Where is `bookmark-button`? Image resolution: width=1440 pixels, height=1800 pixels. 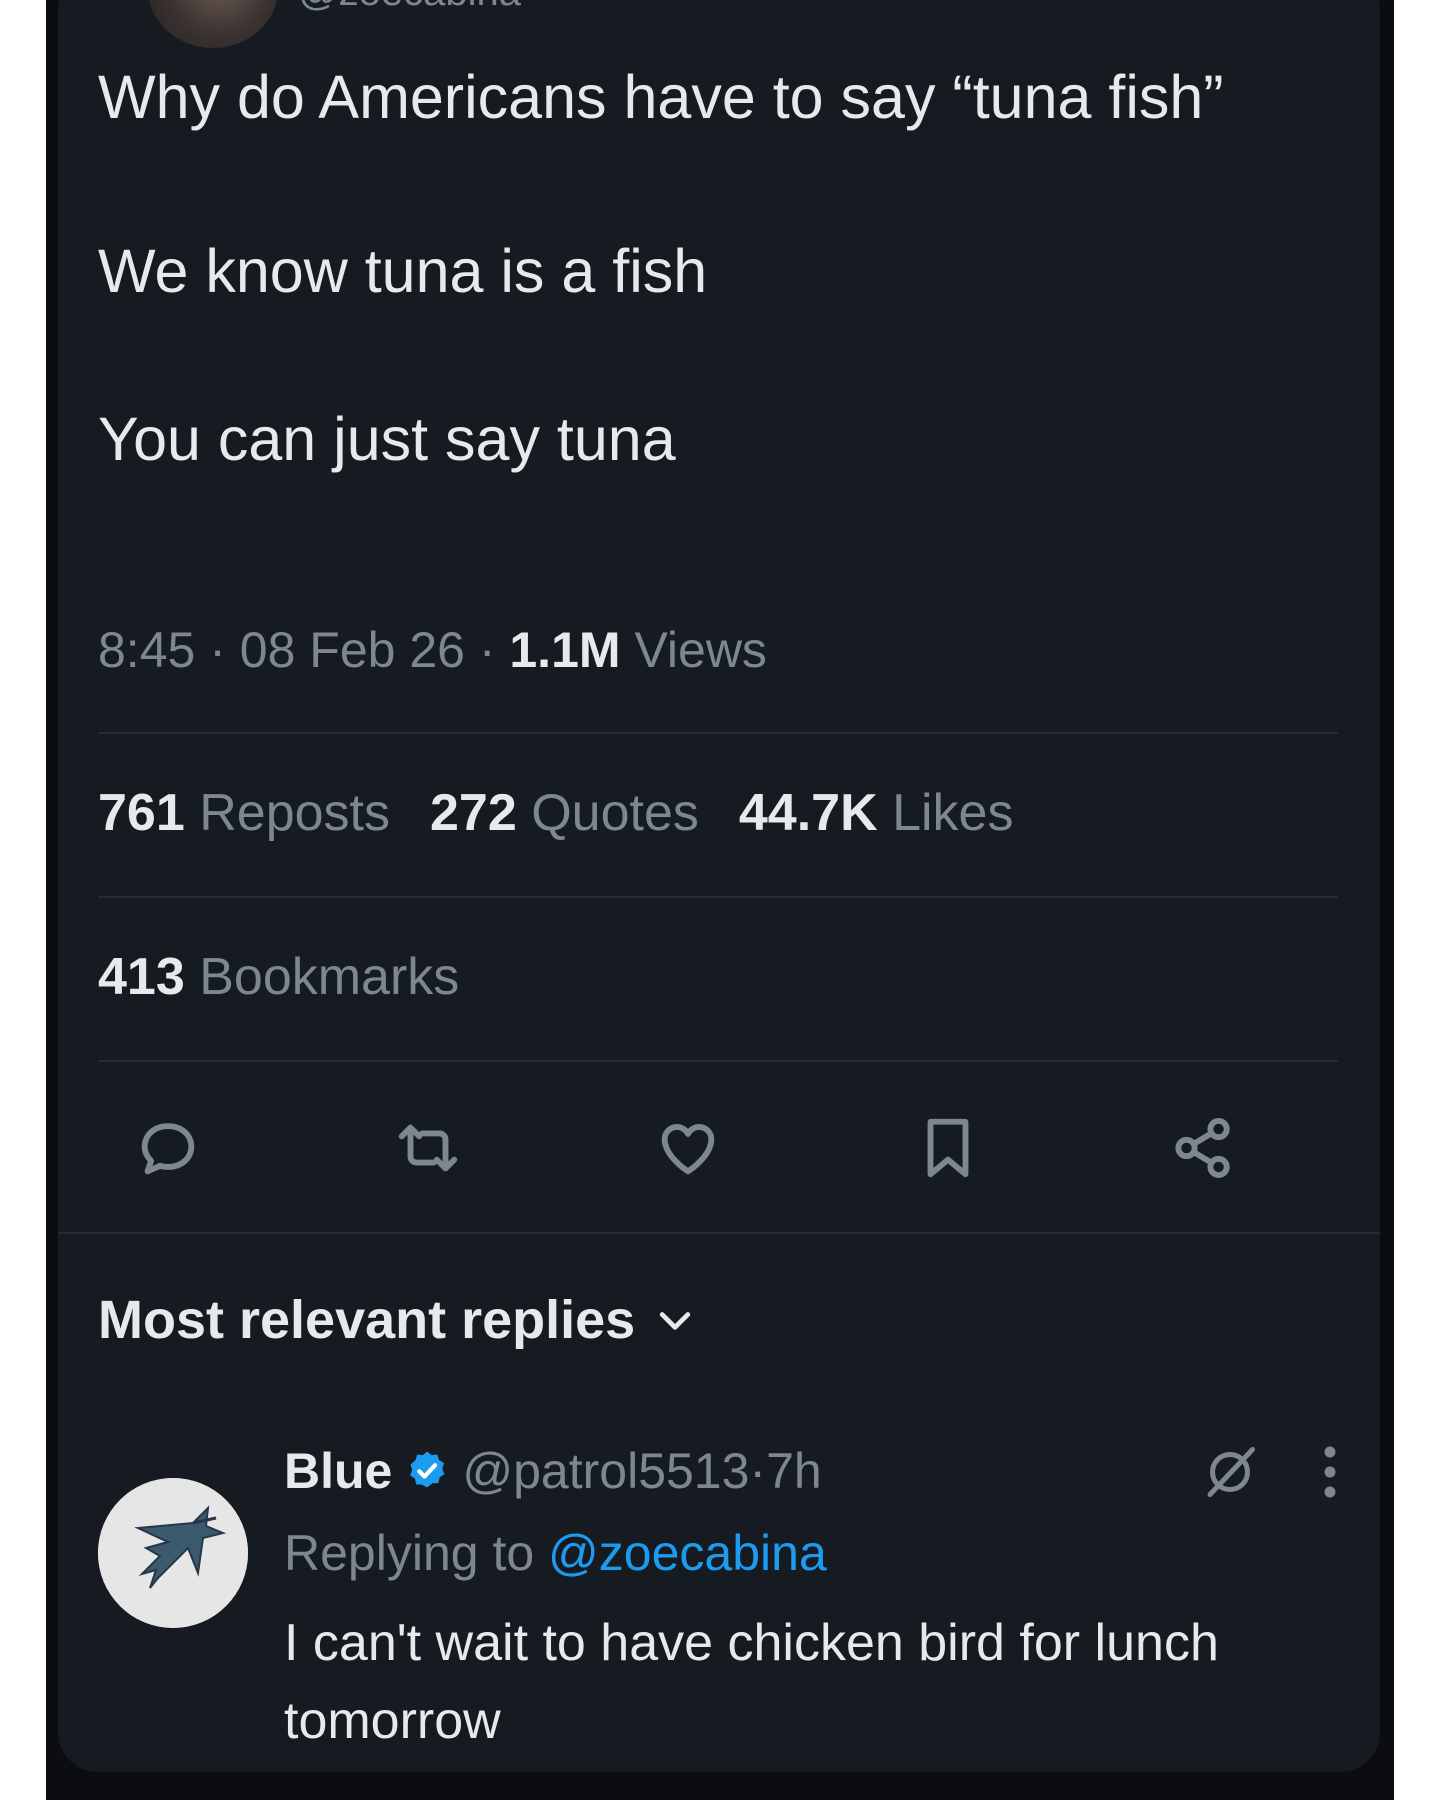
bookmark-button is located at coordinates (948, 1148).